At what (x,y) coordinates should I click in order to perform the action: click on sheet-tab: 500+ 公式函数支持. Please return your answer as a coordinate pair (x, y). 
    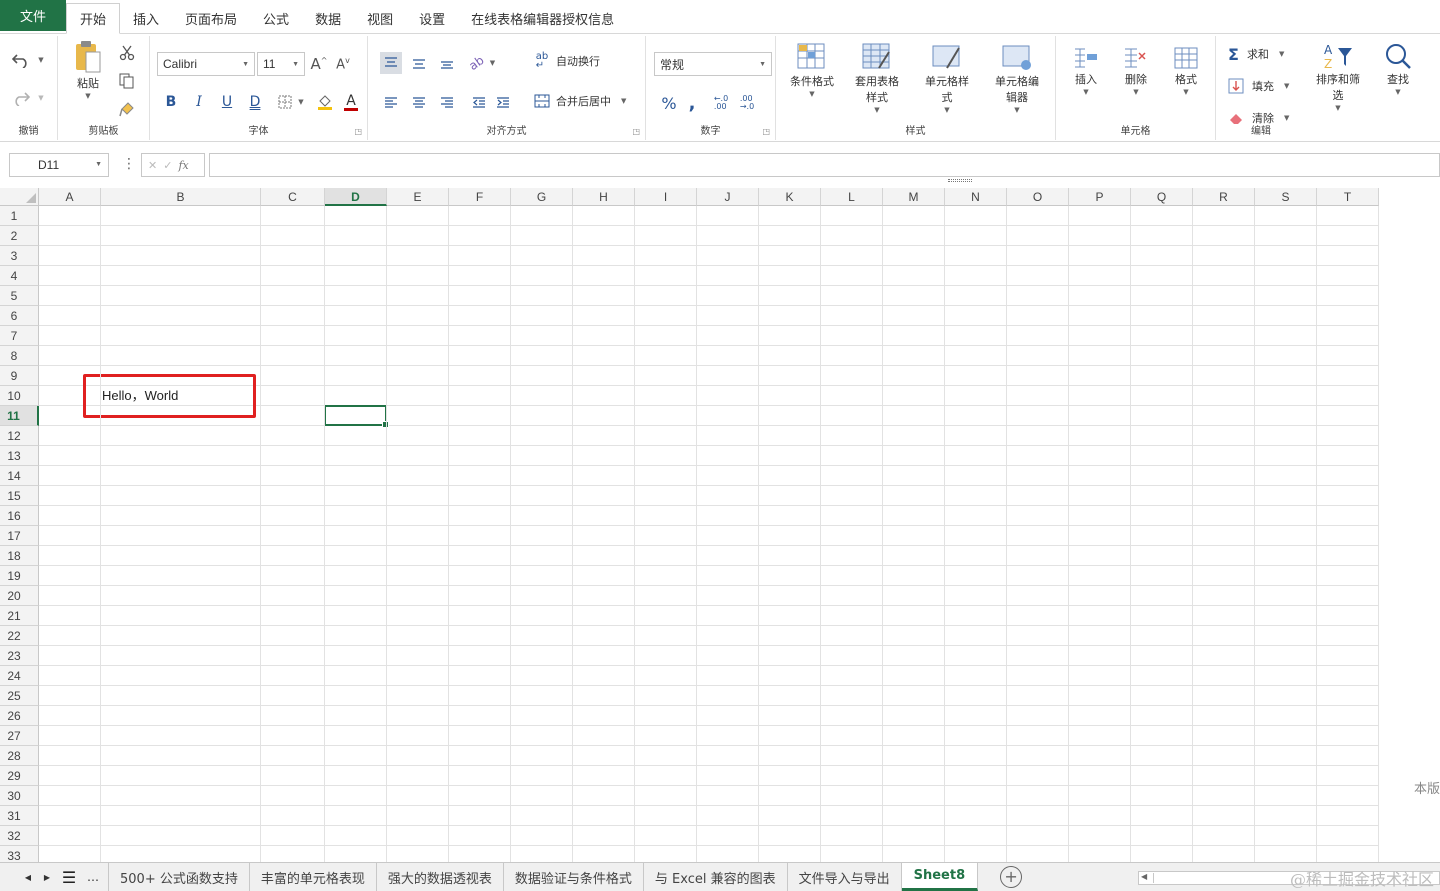
    Looking at the image, I should click on (179, 877).